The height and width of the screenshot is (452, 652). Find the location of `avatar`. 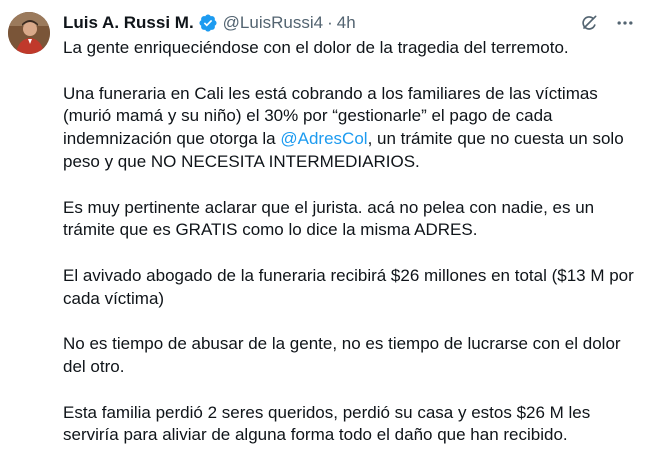

avatar is located at coordinates (29, 33).